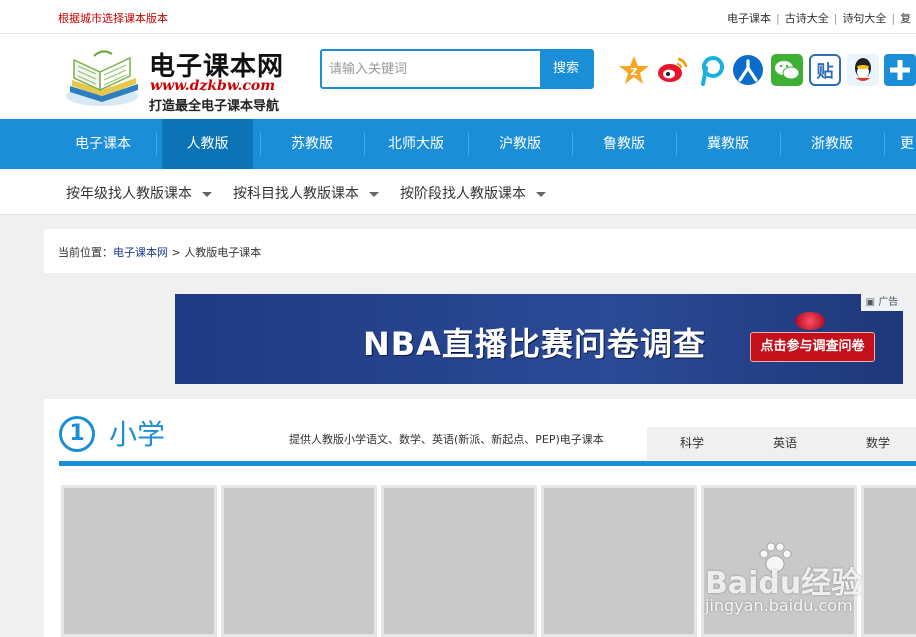 This screenshot has height=637, width=916. Describe the element at coordinates (785, 443) in the screenshot. I see `tab-english: 英语` at that location.